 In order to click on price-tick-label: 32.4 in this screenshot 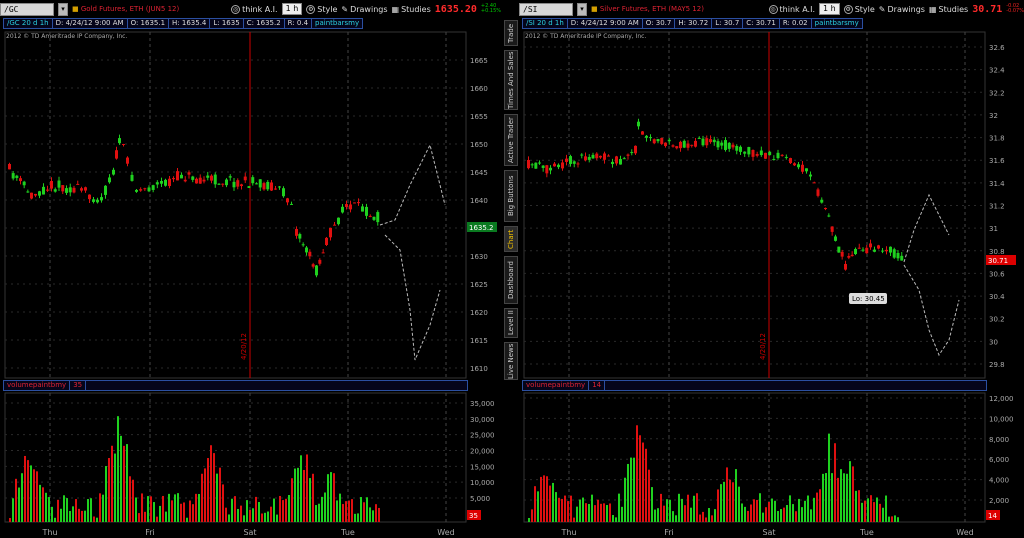, I will do `click(997, 71)`.